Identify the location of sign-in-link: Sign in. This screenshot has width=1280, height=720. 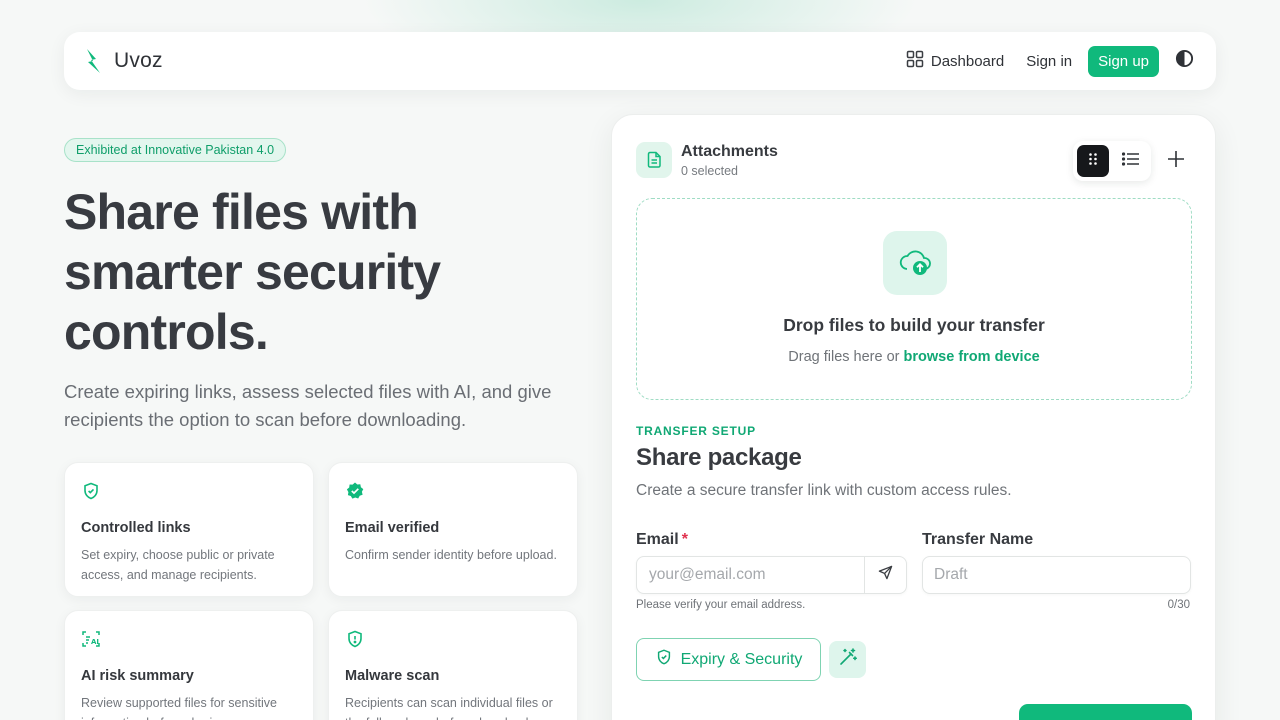
(1049, 61).